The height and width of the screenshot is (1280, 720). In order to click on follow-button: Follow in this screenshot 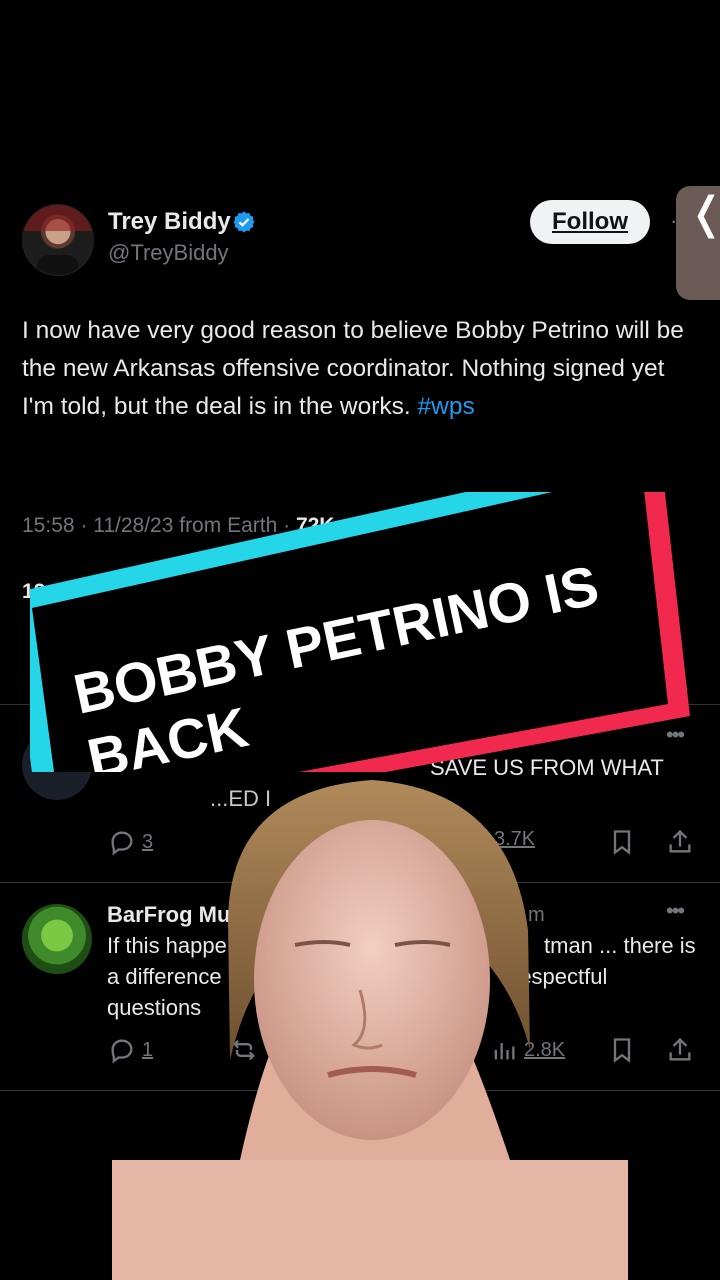, I will do `click(590, 222)`.